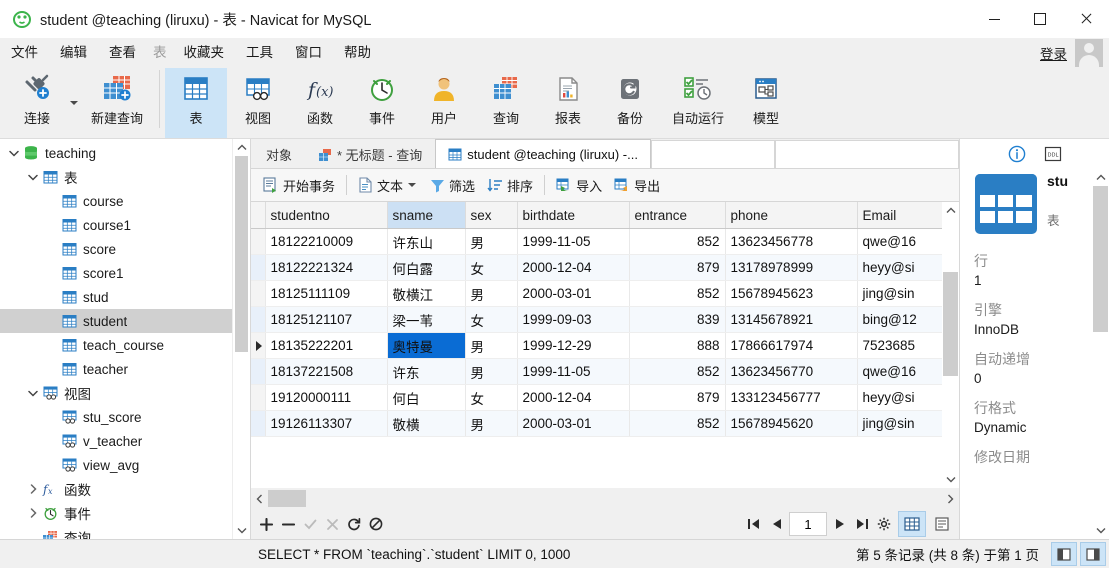 The width and height of the screenshot is (1109, 568). Describe the element at coordinates (125, 321) in the screenshot. I see `sidebar-item-student: student` at that location.